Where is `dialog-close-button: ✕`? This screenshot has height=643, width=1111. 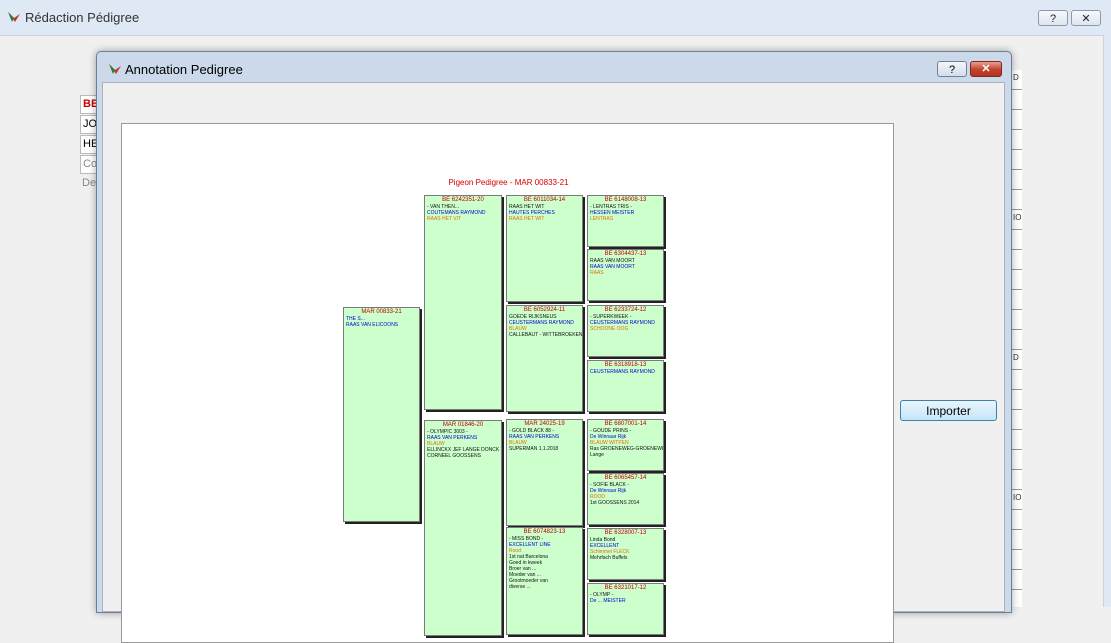 dialog-close-button: ✕ is located at coordinates (986, 69).